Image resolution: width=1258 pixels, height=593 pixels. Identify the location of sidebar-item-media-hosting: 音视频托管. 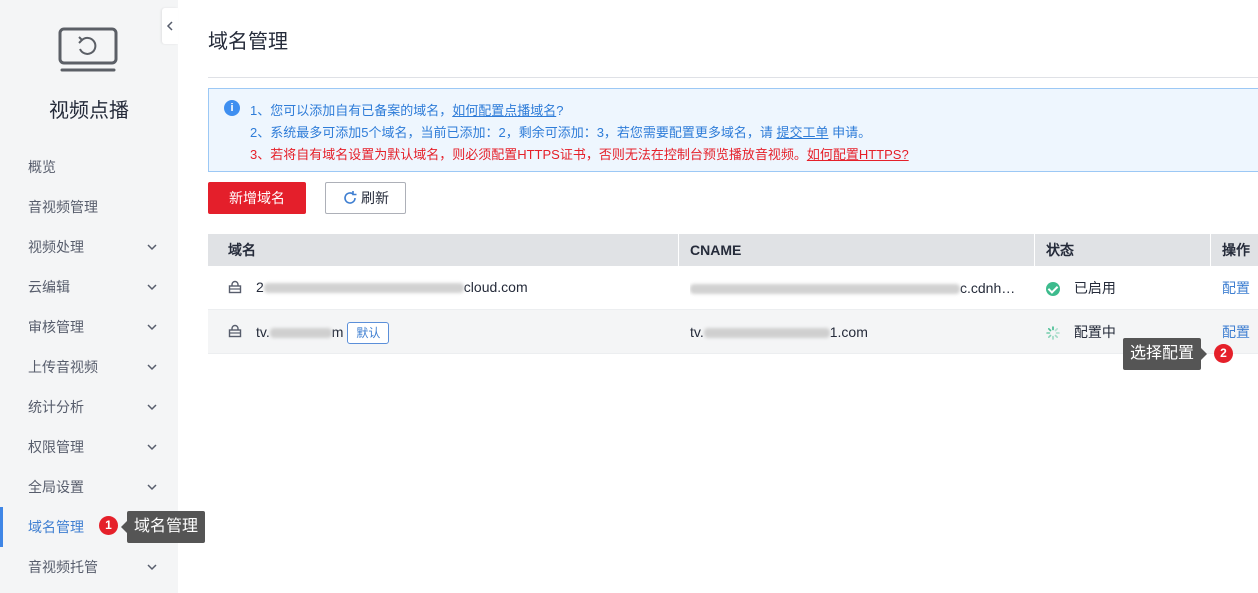
(89, 567).